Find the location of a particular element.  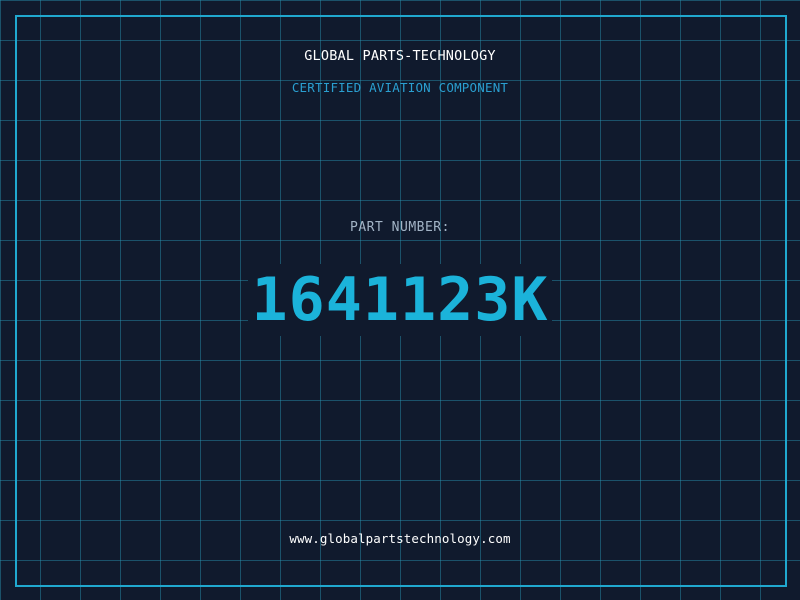

part-number-container: 1641123K is located at coordinates (400, 300).